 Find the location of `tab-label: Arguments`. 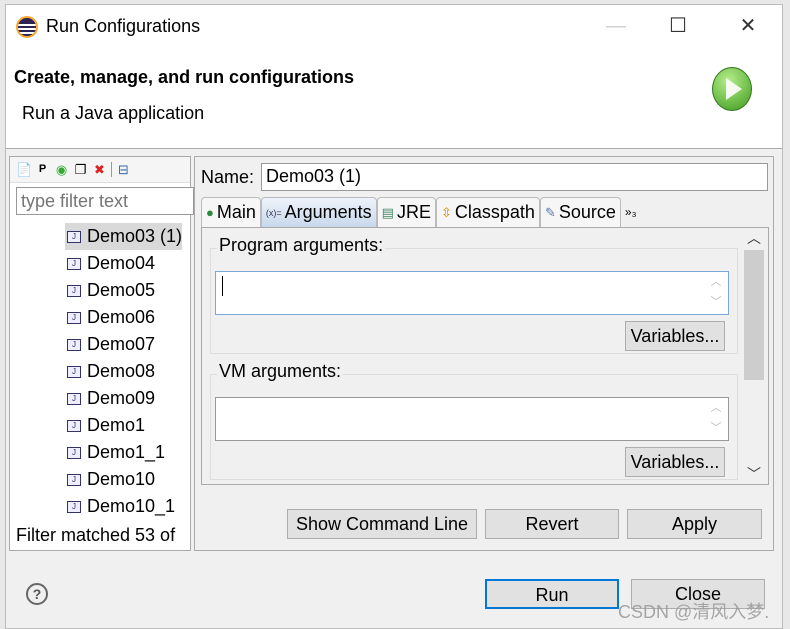

tab-label: Arguments is located at coordinates (328, 212).